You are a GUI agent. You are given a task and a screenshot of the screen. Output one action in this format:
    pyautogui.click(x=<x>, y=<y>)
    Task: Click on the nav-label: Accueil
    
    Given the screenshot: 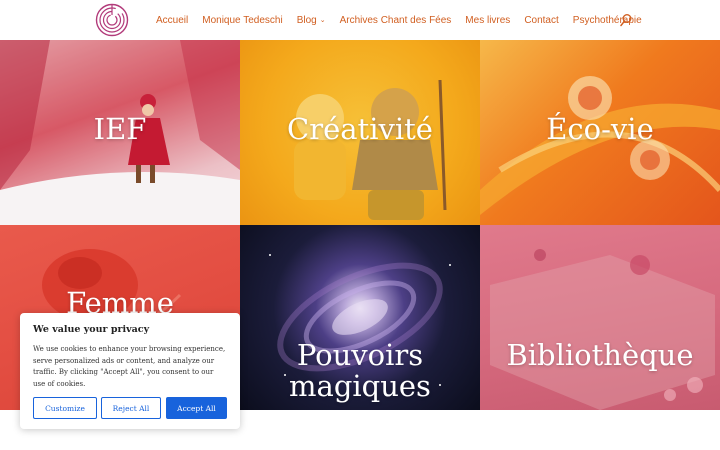 What is the action you would take?
    pyautogui.click(x=172, y=20)
    